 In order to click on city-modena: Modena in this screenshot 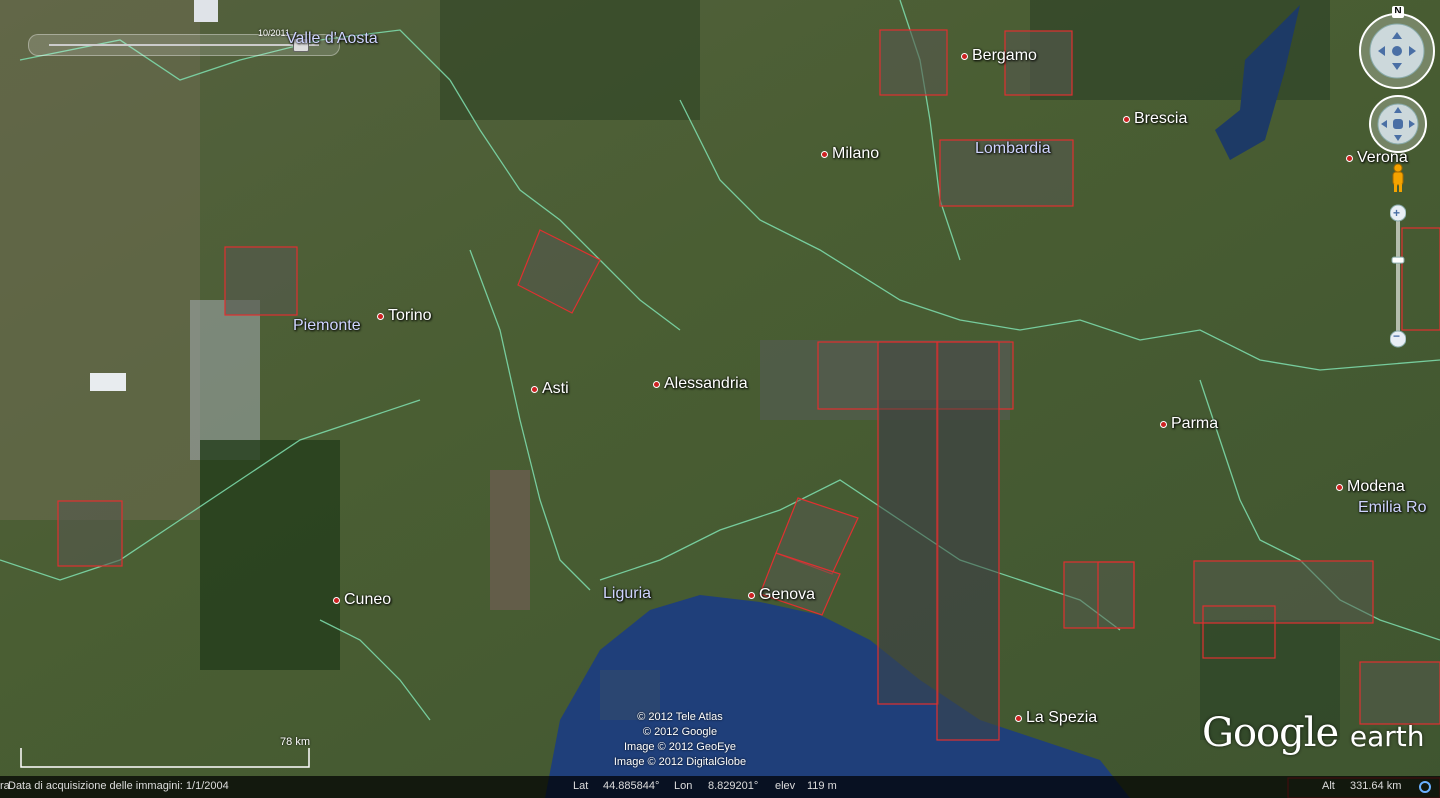, I will do `click(1370, 487)`.